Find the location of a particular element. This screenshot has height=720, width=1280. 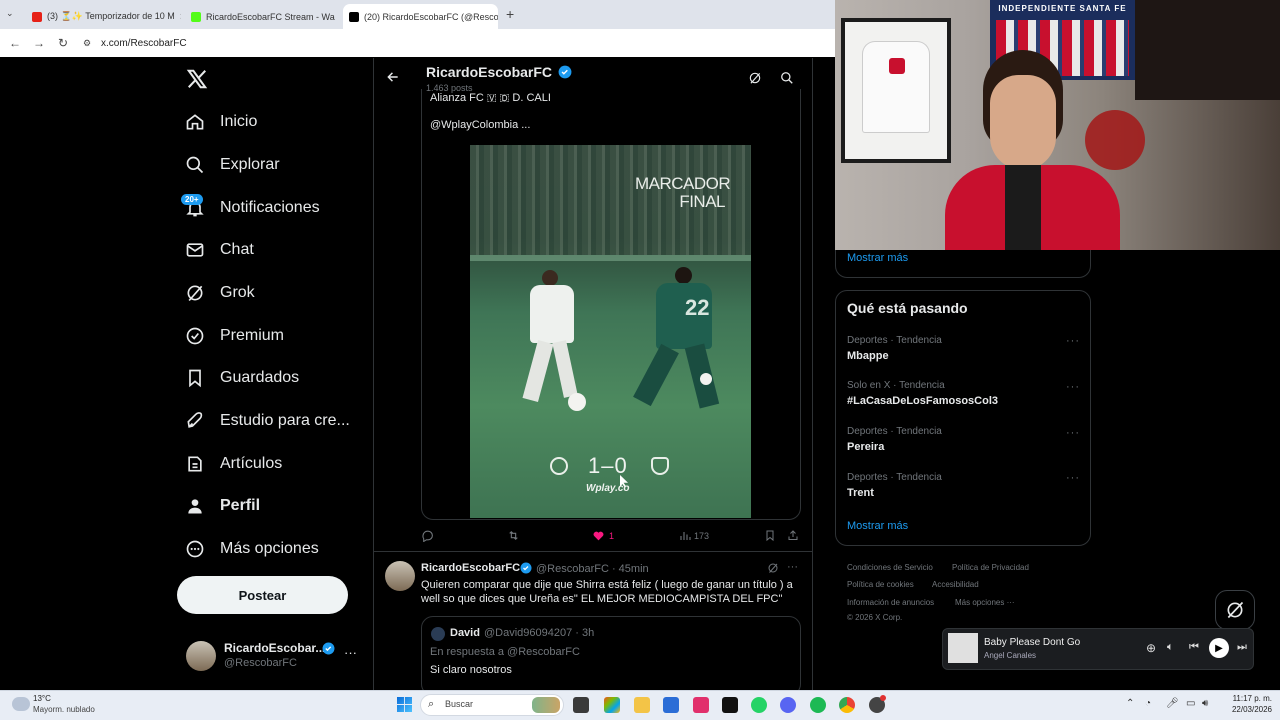

browser-tab-1: (3) ⏳✨ Temporizador de 10 M × is located at coordinates (103, 16).